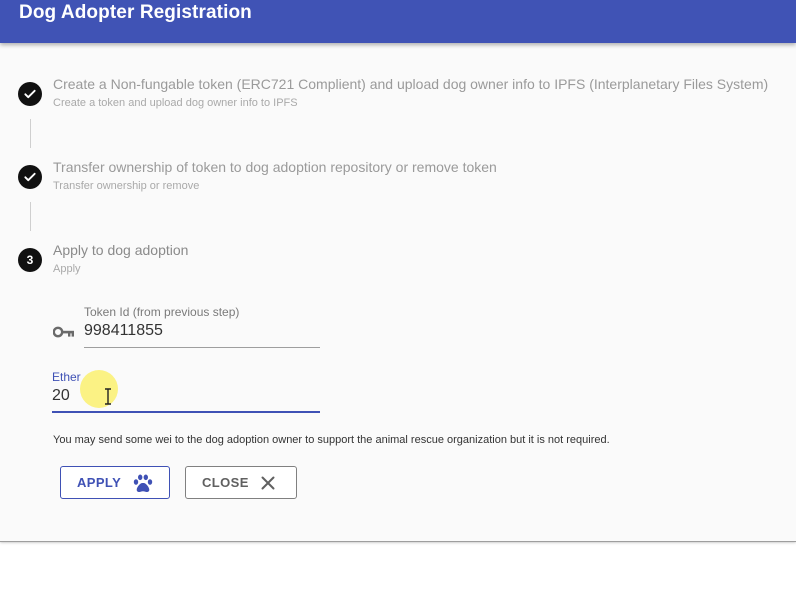  What do you see at coordinates (63, 332) in the screenshot?
I see `key-icon` at bounding box center [63, 332].